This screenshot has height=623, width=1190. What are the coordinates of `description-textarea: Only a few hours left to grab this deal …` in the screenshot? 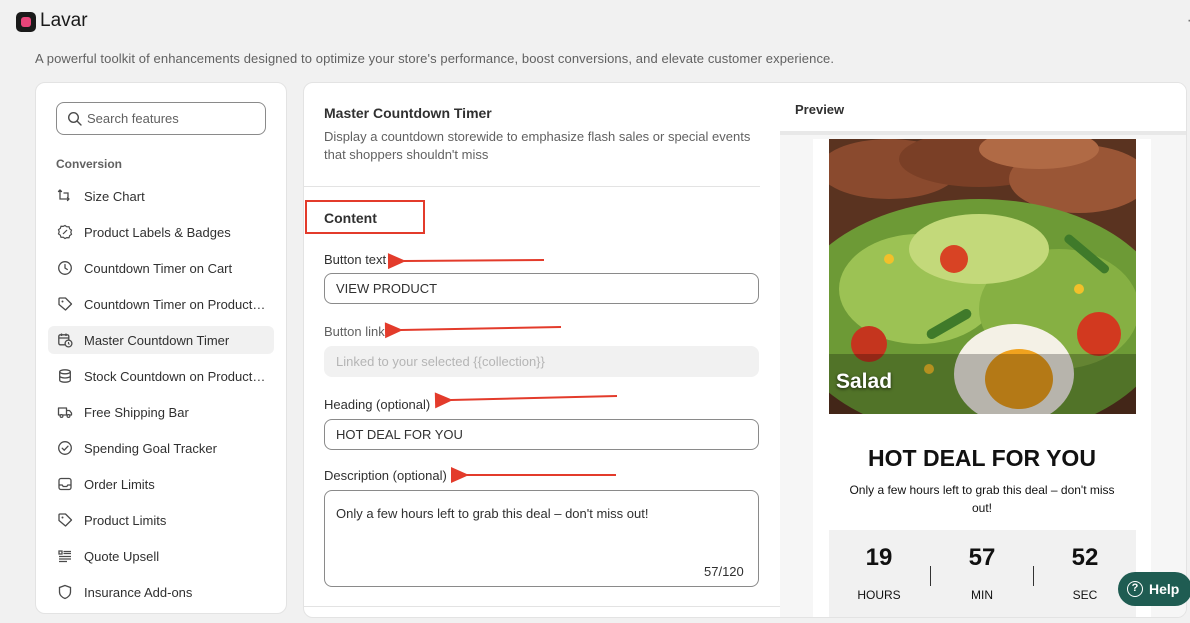 It's located at (541, 538).